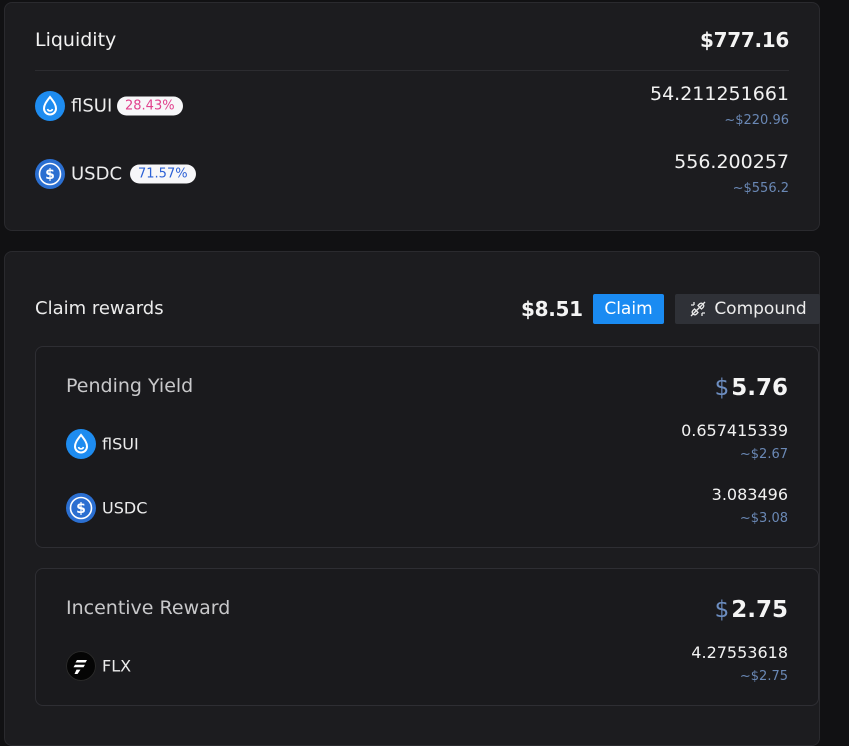 This screenshot has height=746, width=849. I want to click on pending-token-row: $ USDC 3.083496 ~$3.08, so click(427, 508).